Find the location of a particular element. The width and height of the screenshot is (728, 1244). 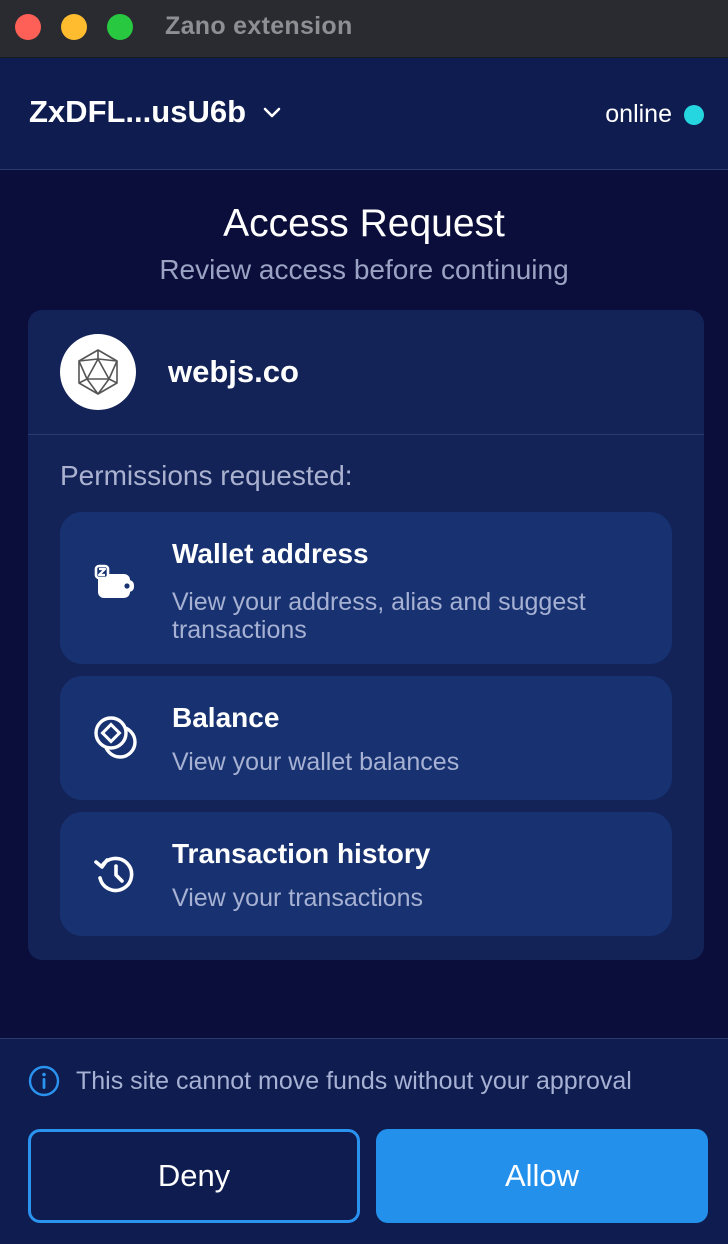

minimize-window-button is located at coordinates (74, 27).